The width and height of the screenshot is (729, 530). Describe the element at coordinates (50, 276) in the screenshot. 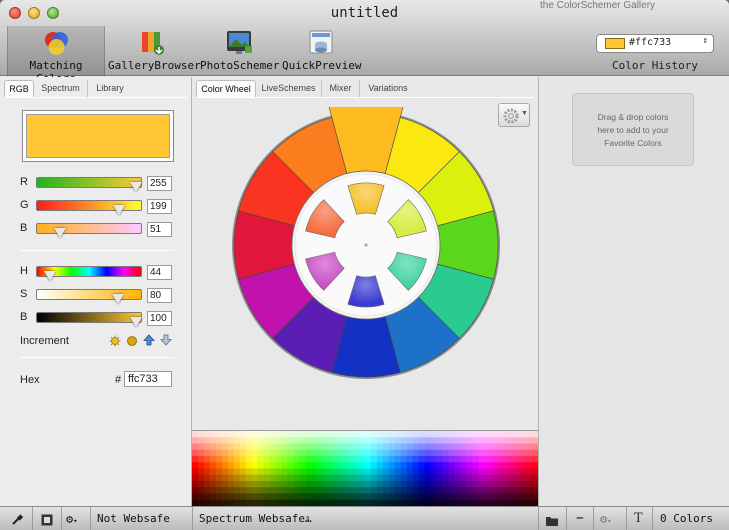

I see `hue-slider-thumb` at that location.